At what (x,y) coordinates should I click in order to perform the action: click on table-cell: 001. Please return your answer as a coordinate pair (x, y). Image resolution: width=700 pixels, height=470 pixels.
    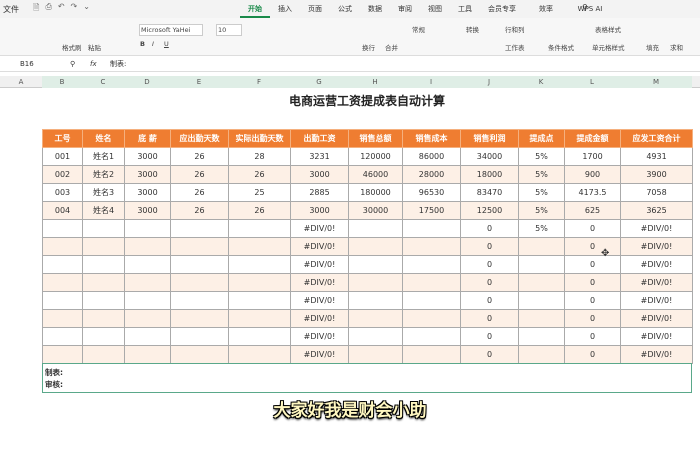
    Looking at the image, I should click on (62, 156).